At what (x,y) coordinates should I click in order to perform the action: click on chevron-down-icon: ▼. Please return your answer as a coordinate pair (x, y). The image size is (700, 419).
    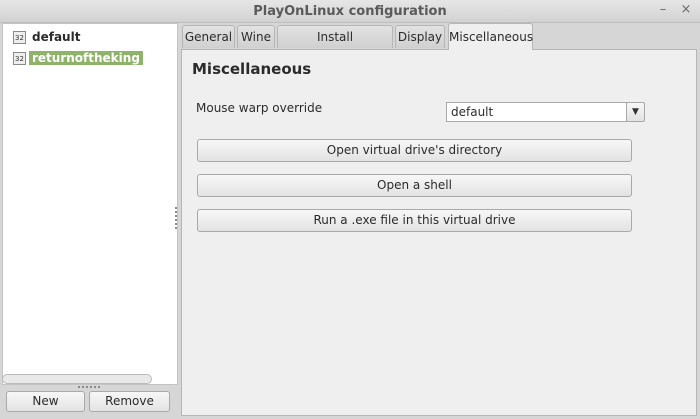
    Looking at the image, I should click on (635, 112).